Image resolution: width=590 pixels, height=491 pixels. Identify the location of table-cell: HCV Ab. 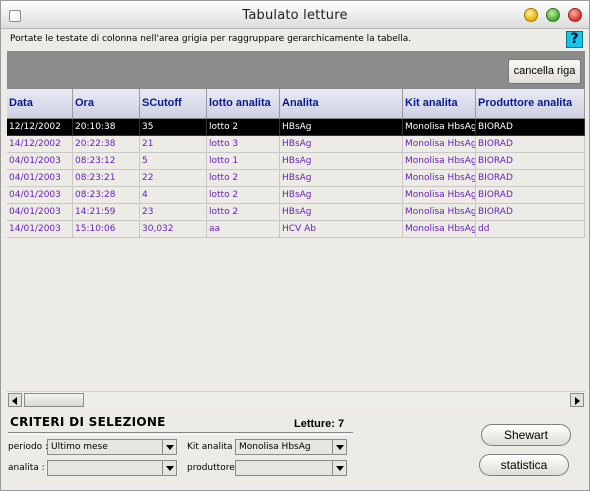
(341, 229).